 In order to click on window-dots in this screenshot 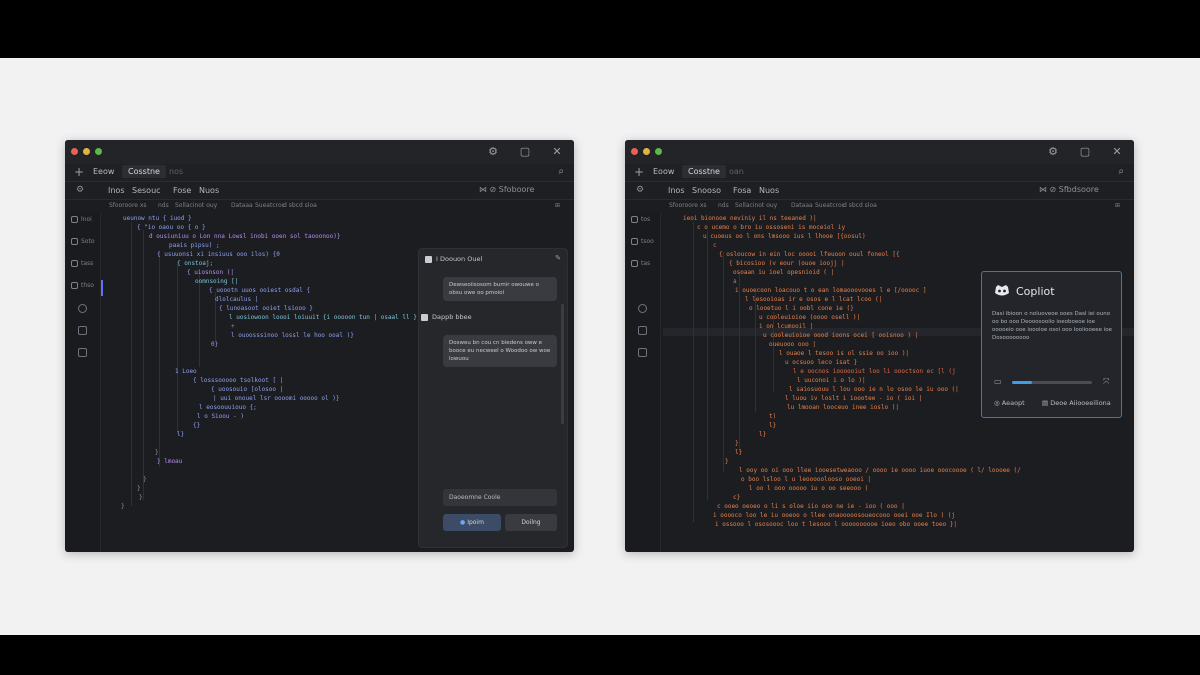, I will do `click(86, 151)`.